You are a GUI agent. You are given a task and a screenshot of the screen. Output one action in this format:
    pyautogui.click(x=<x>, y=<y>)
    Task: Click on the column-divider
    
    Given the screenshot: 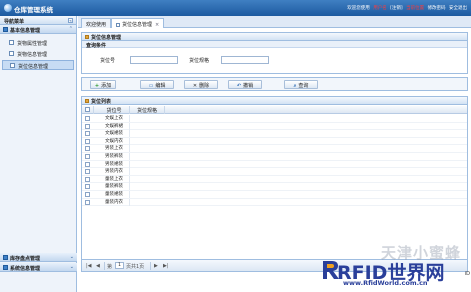 What is the action you would take?
    pyautogui.click(x=93, y=110)
    